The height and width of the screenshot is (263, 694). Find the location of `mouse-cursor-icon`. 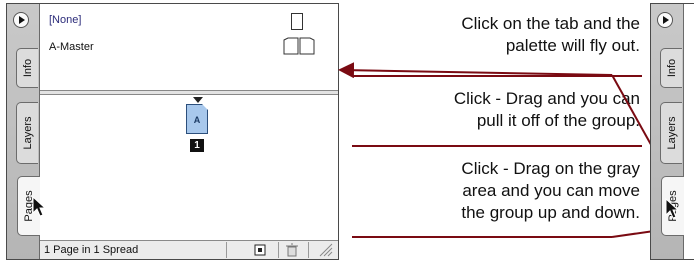

mouse-cursor-icon is located at coordinates (39, 206).